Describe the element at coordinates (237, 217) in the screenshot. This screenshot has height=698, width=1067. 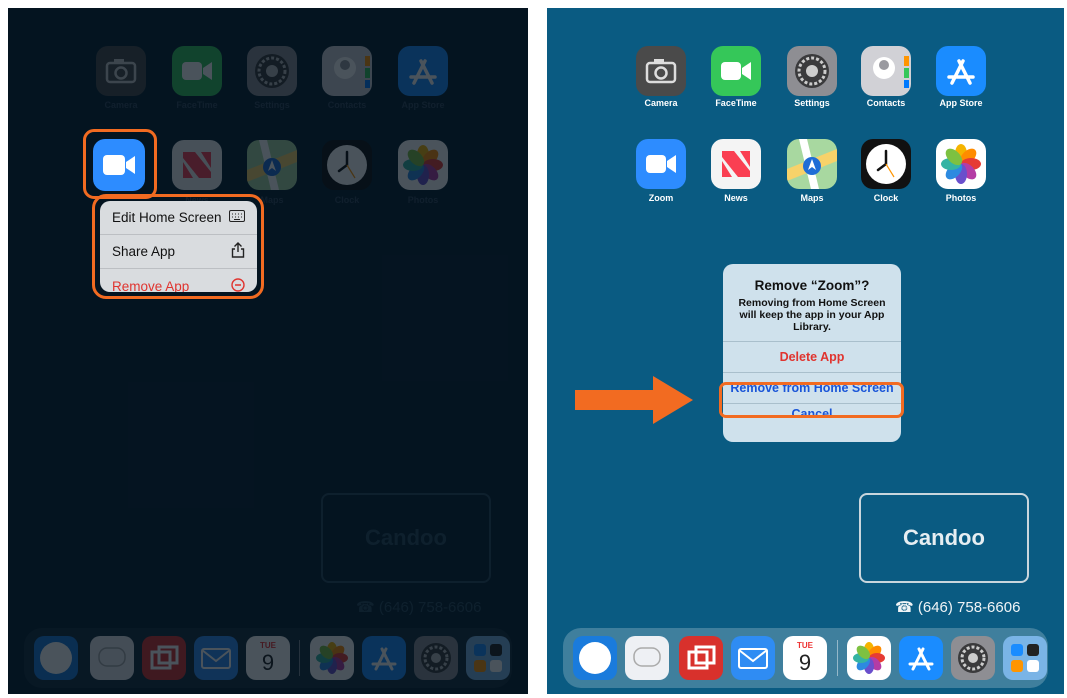
I see `keyboard-icon` at that location.